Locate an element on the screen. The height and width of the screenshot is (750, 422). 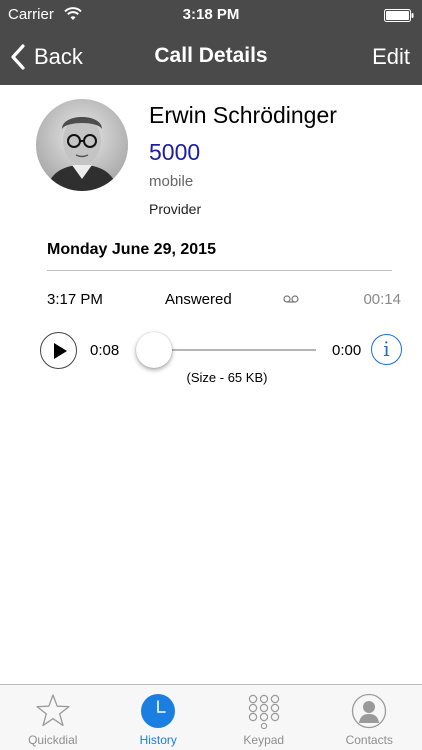
info-button: i is located at coordinates (386, 349).